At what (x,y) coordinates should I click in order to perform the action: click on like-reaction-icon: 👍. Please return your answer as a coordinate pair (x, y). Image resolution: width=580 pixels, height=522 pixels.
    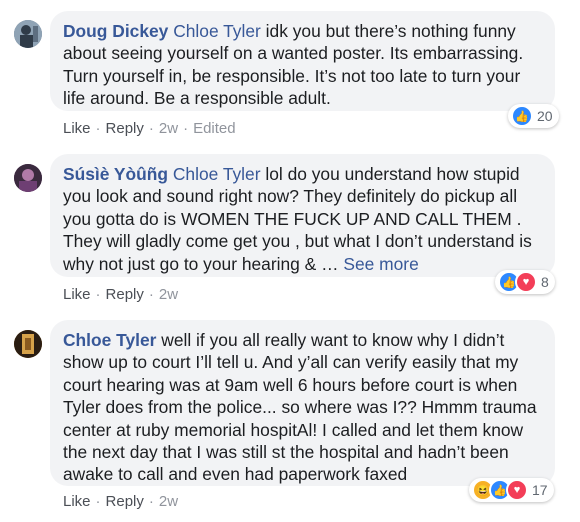
    Looking at the image, I should click on (522, 116).